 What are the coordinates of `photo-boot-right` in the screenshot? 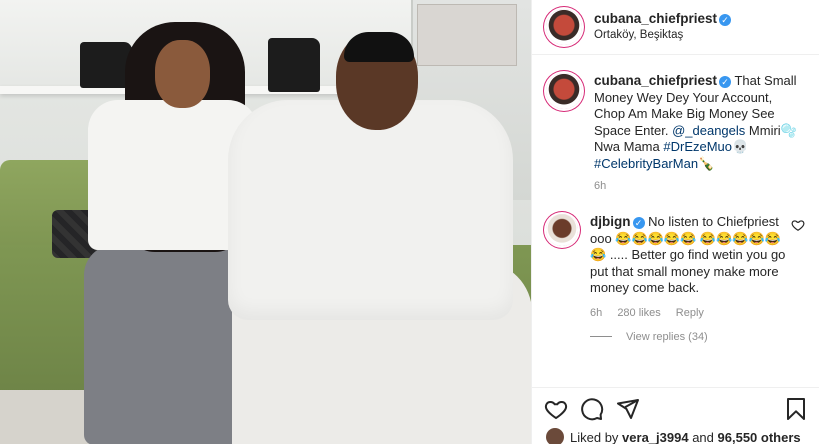 It's located at (294, 65).